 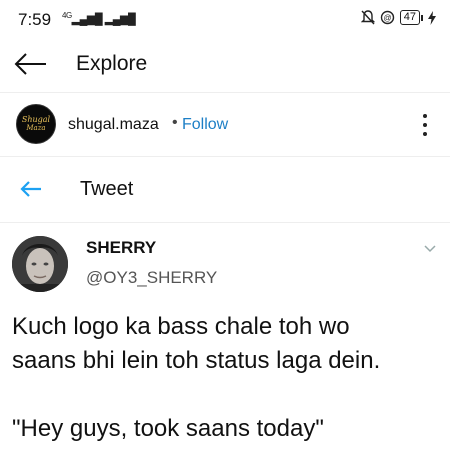 I want to click on post-header: Shugal Maza shugal.maza • Follow, so click(x=225, y=126).